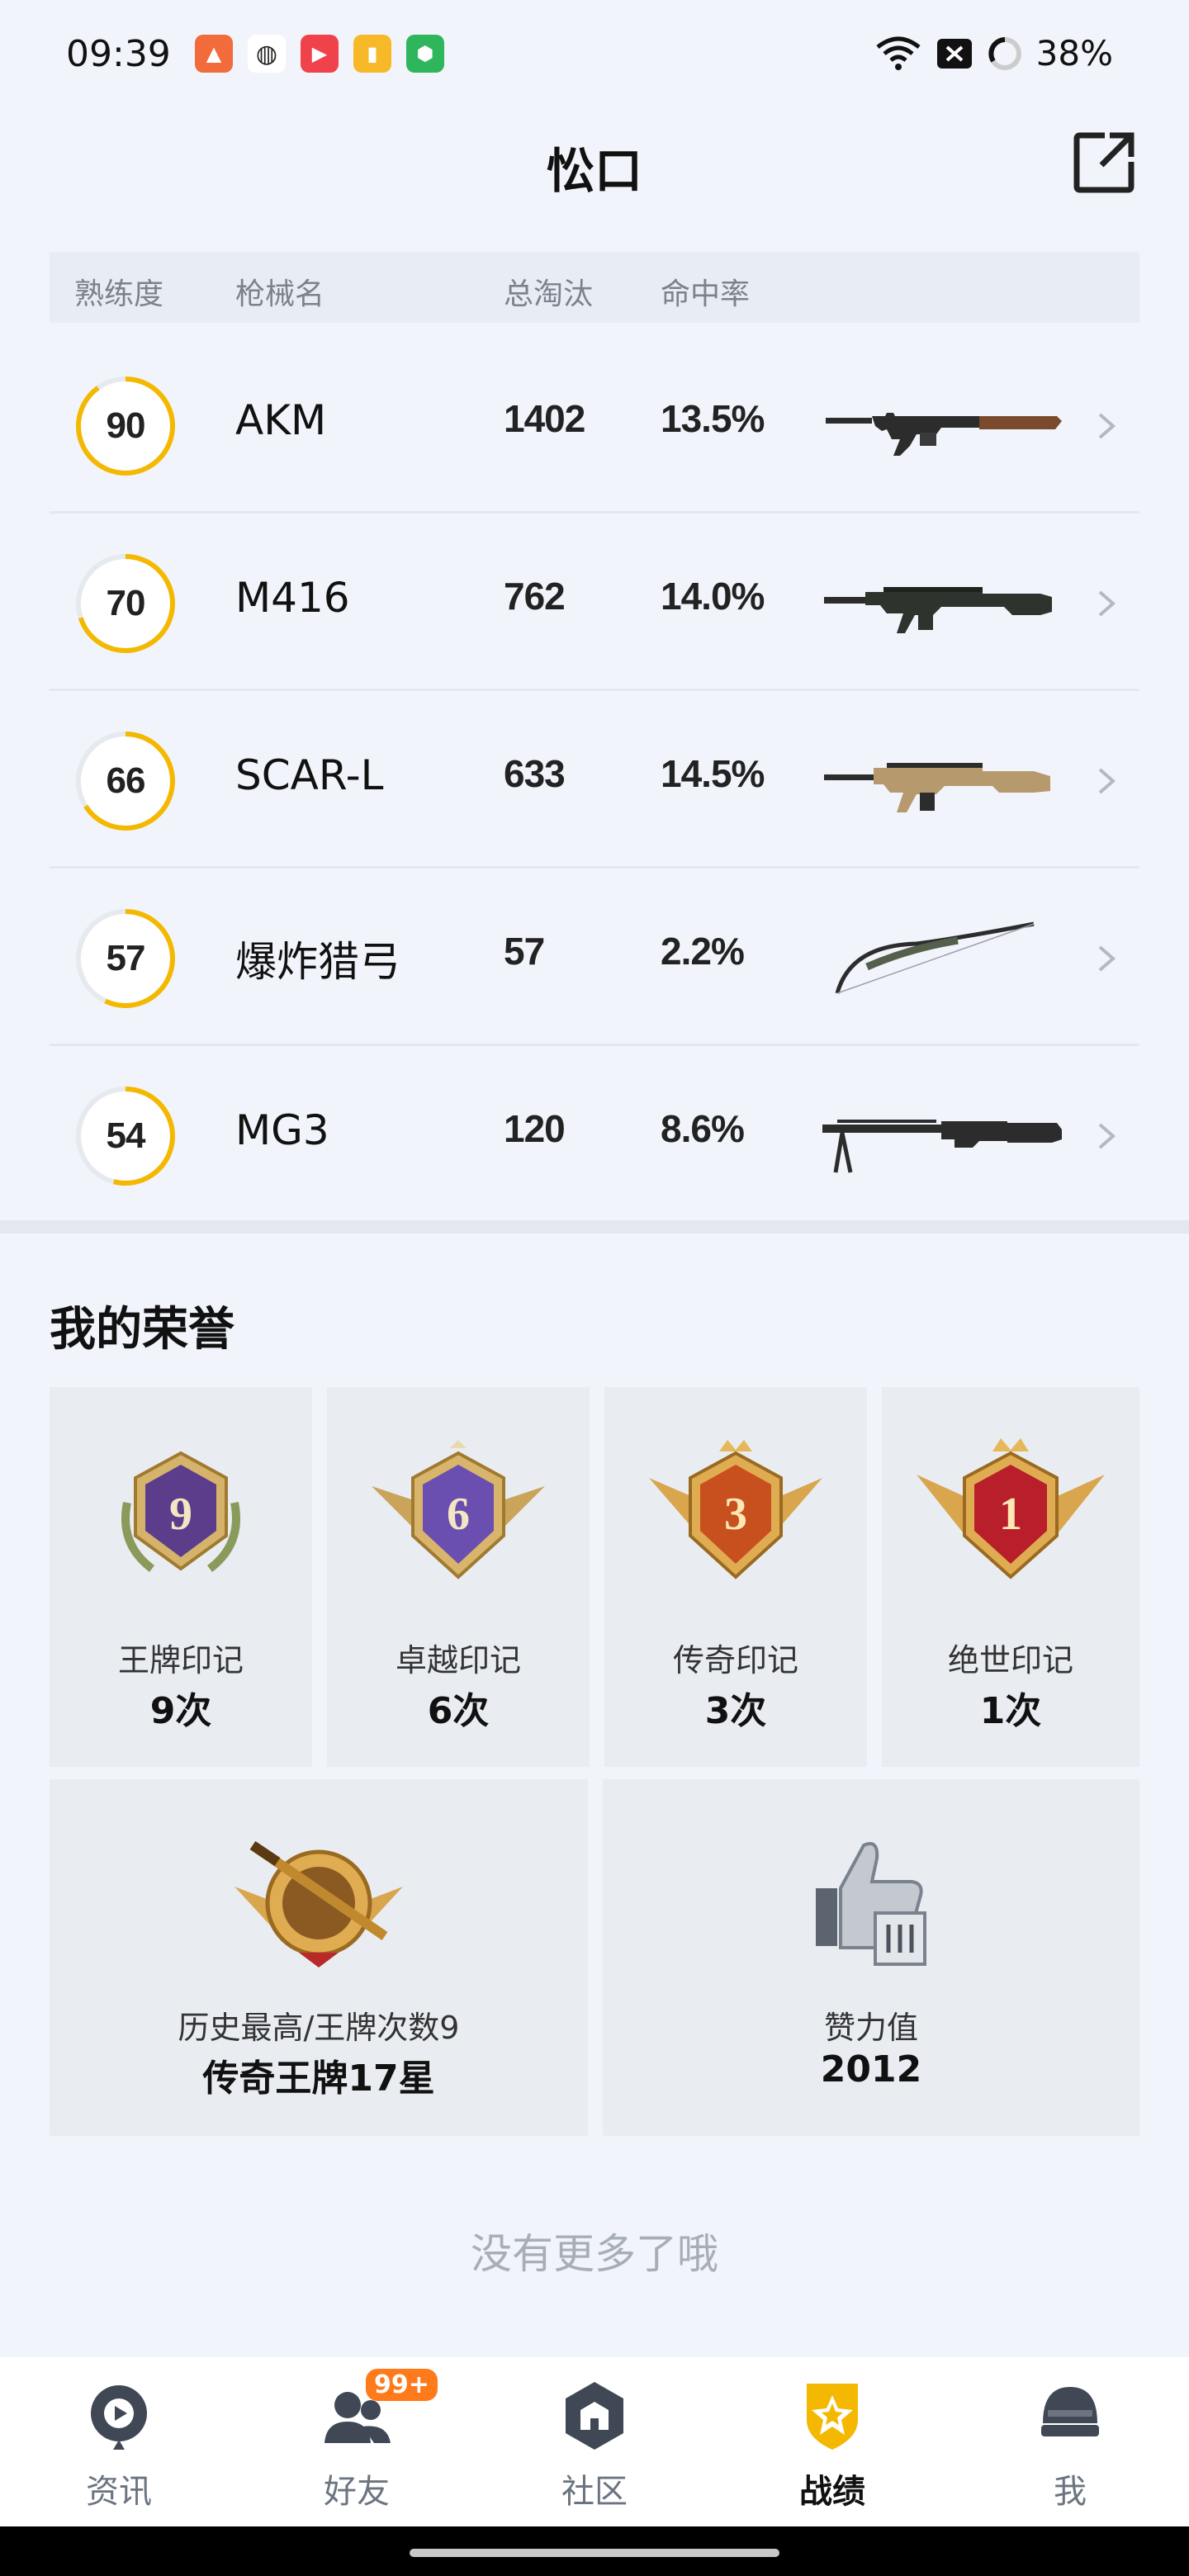  What do you see at coordinates (594, 53) in the screenshot?
I see `status-bar: 09:39 ▲ ◍ ▶ ▮ ⬢ 38%` at bounding box center [594, 53].